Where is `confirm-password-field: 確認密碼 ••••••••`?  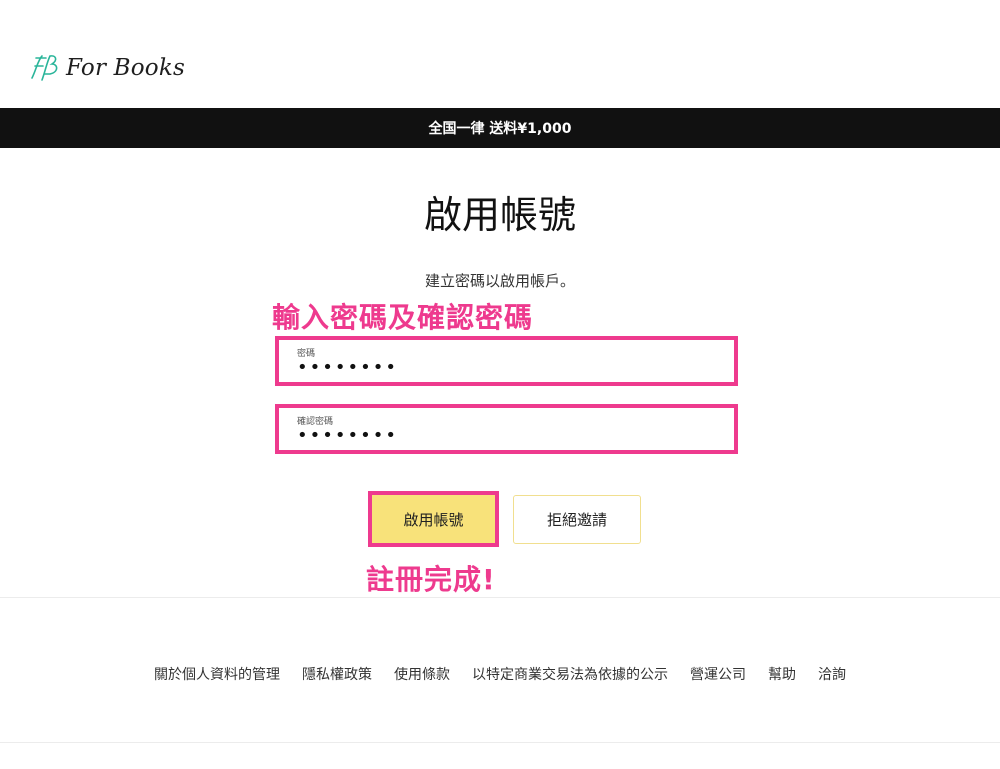
confirm-password-field: 確認密碼 •••••••• is located at coordinates (506, 429).